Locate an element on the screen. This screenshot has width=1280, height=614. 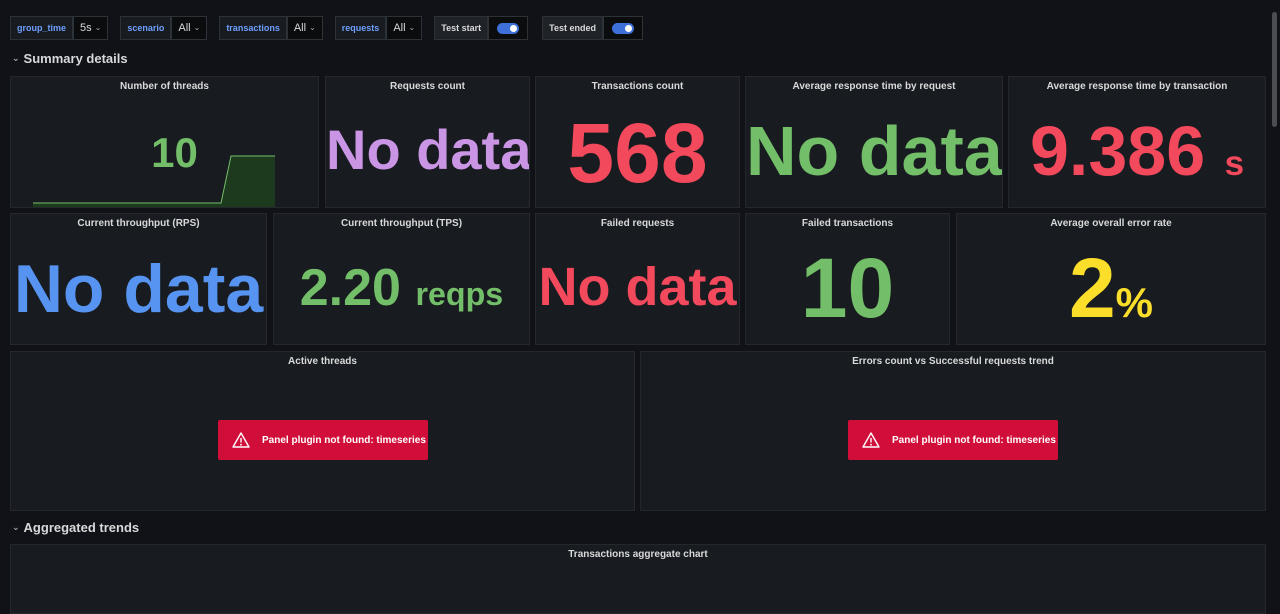
panel-title: Average overall error rate is located at coordinates (1111, 223).